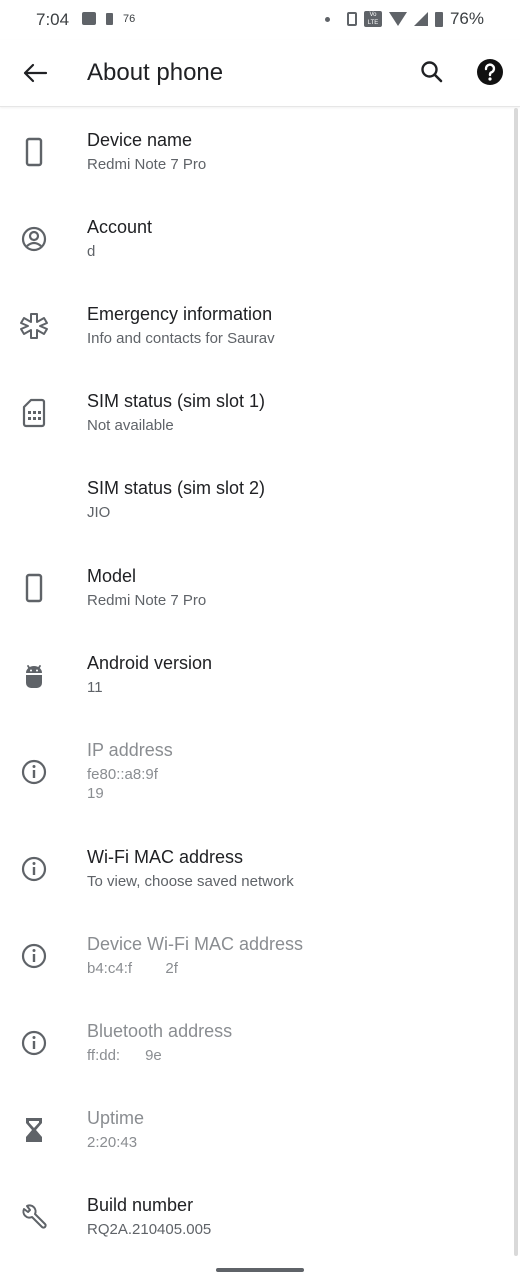  I want to click on search-icon, so click(432, 72).